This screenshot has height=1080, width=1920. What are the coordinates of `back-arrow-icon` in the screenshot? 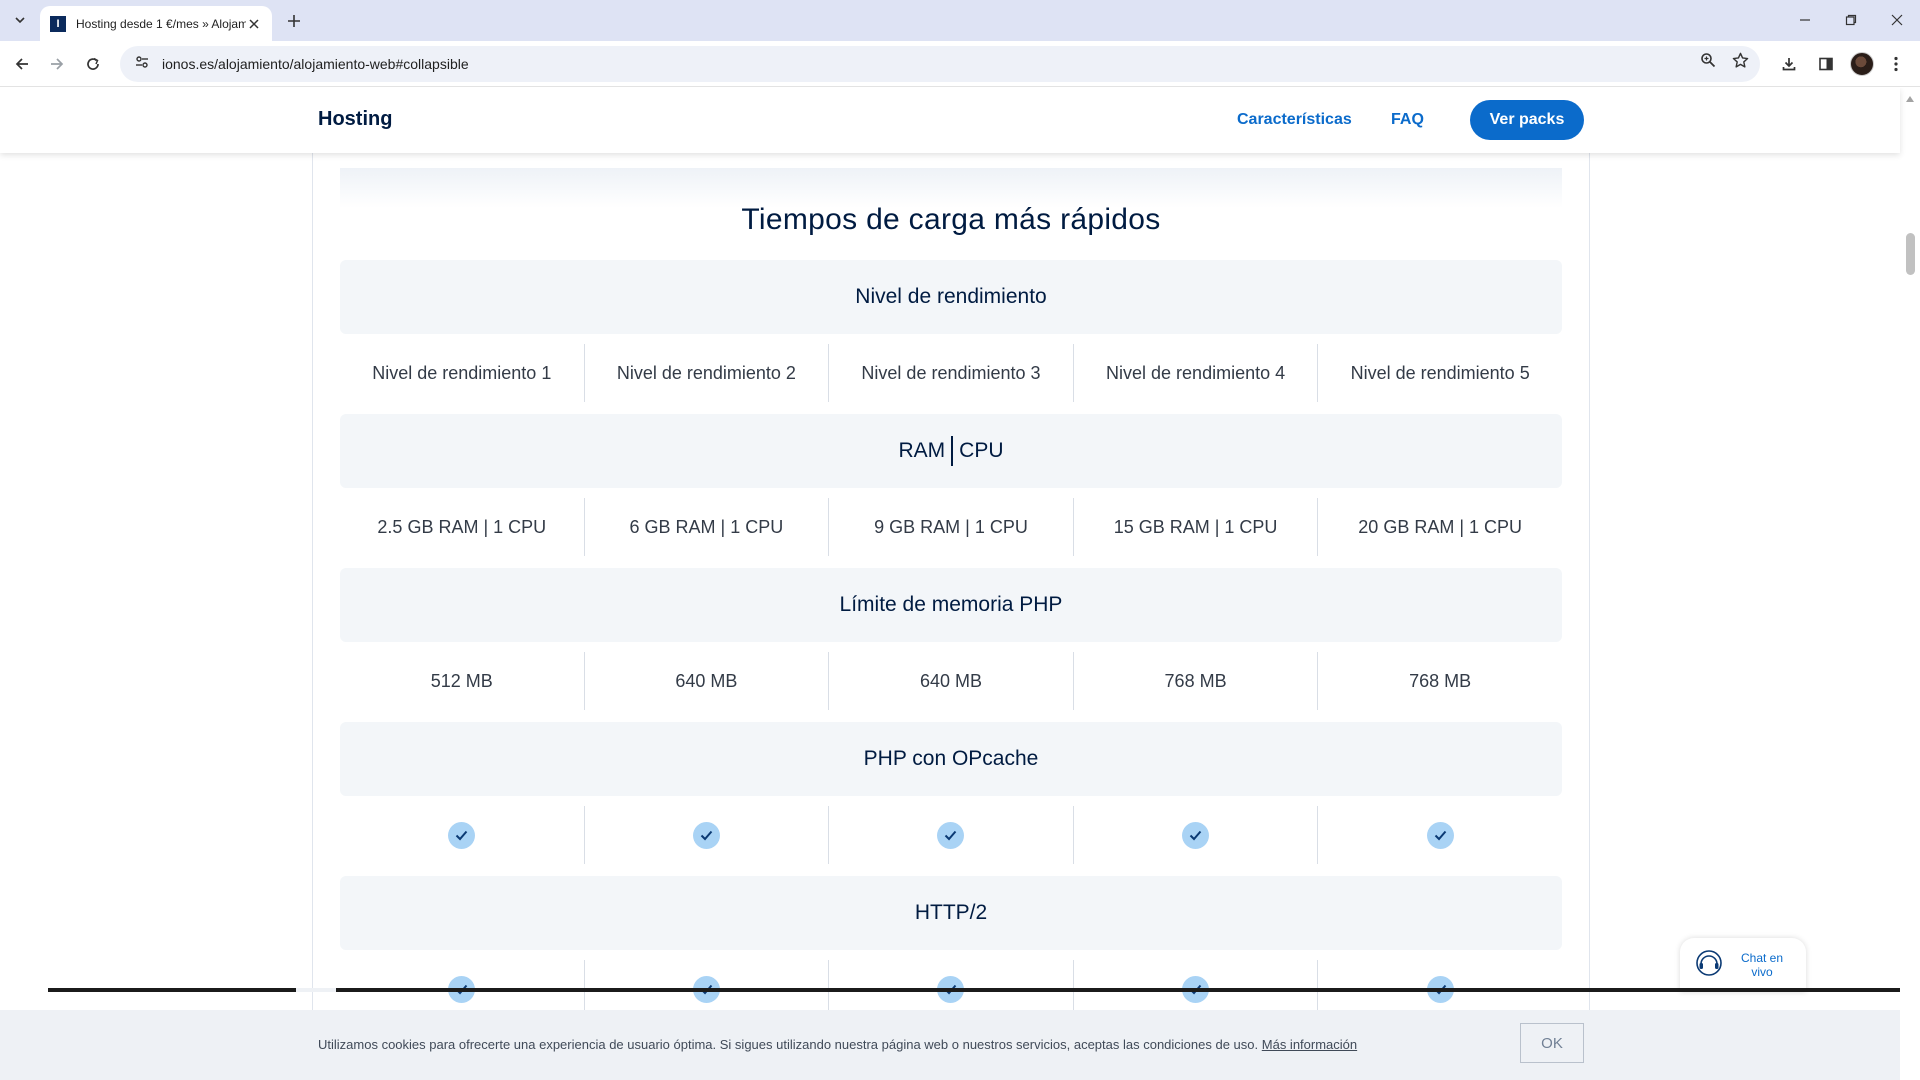 It's located at (22, 64).